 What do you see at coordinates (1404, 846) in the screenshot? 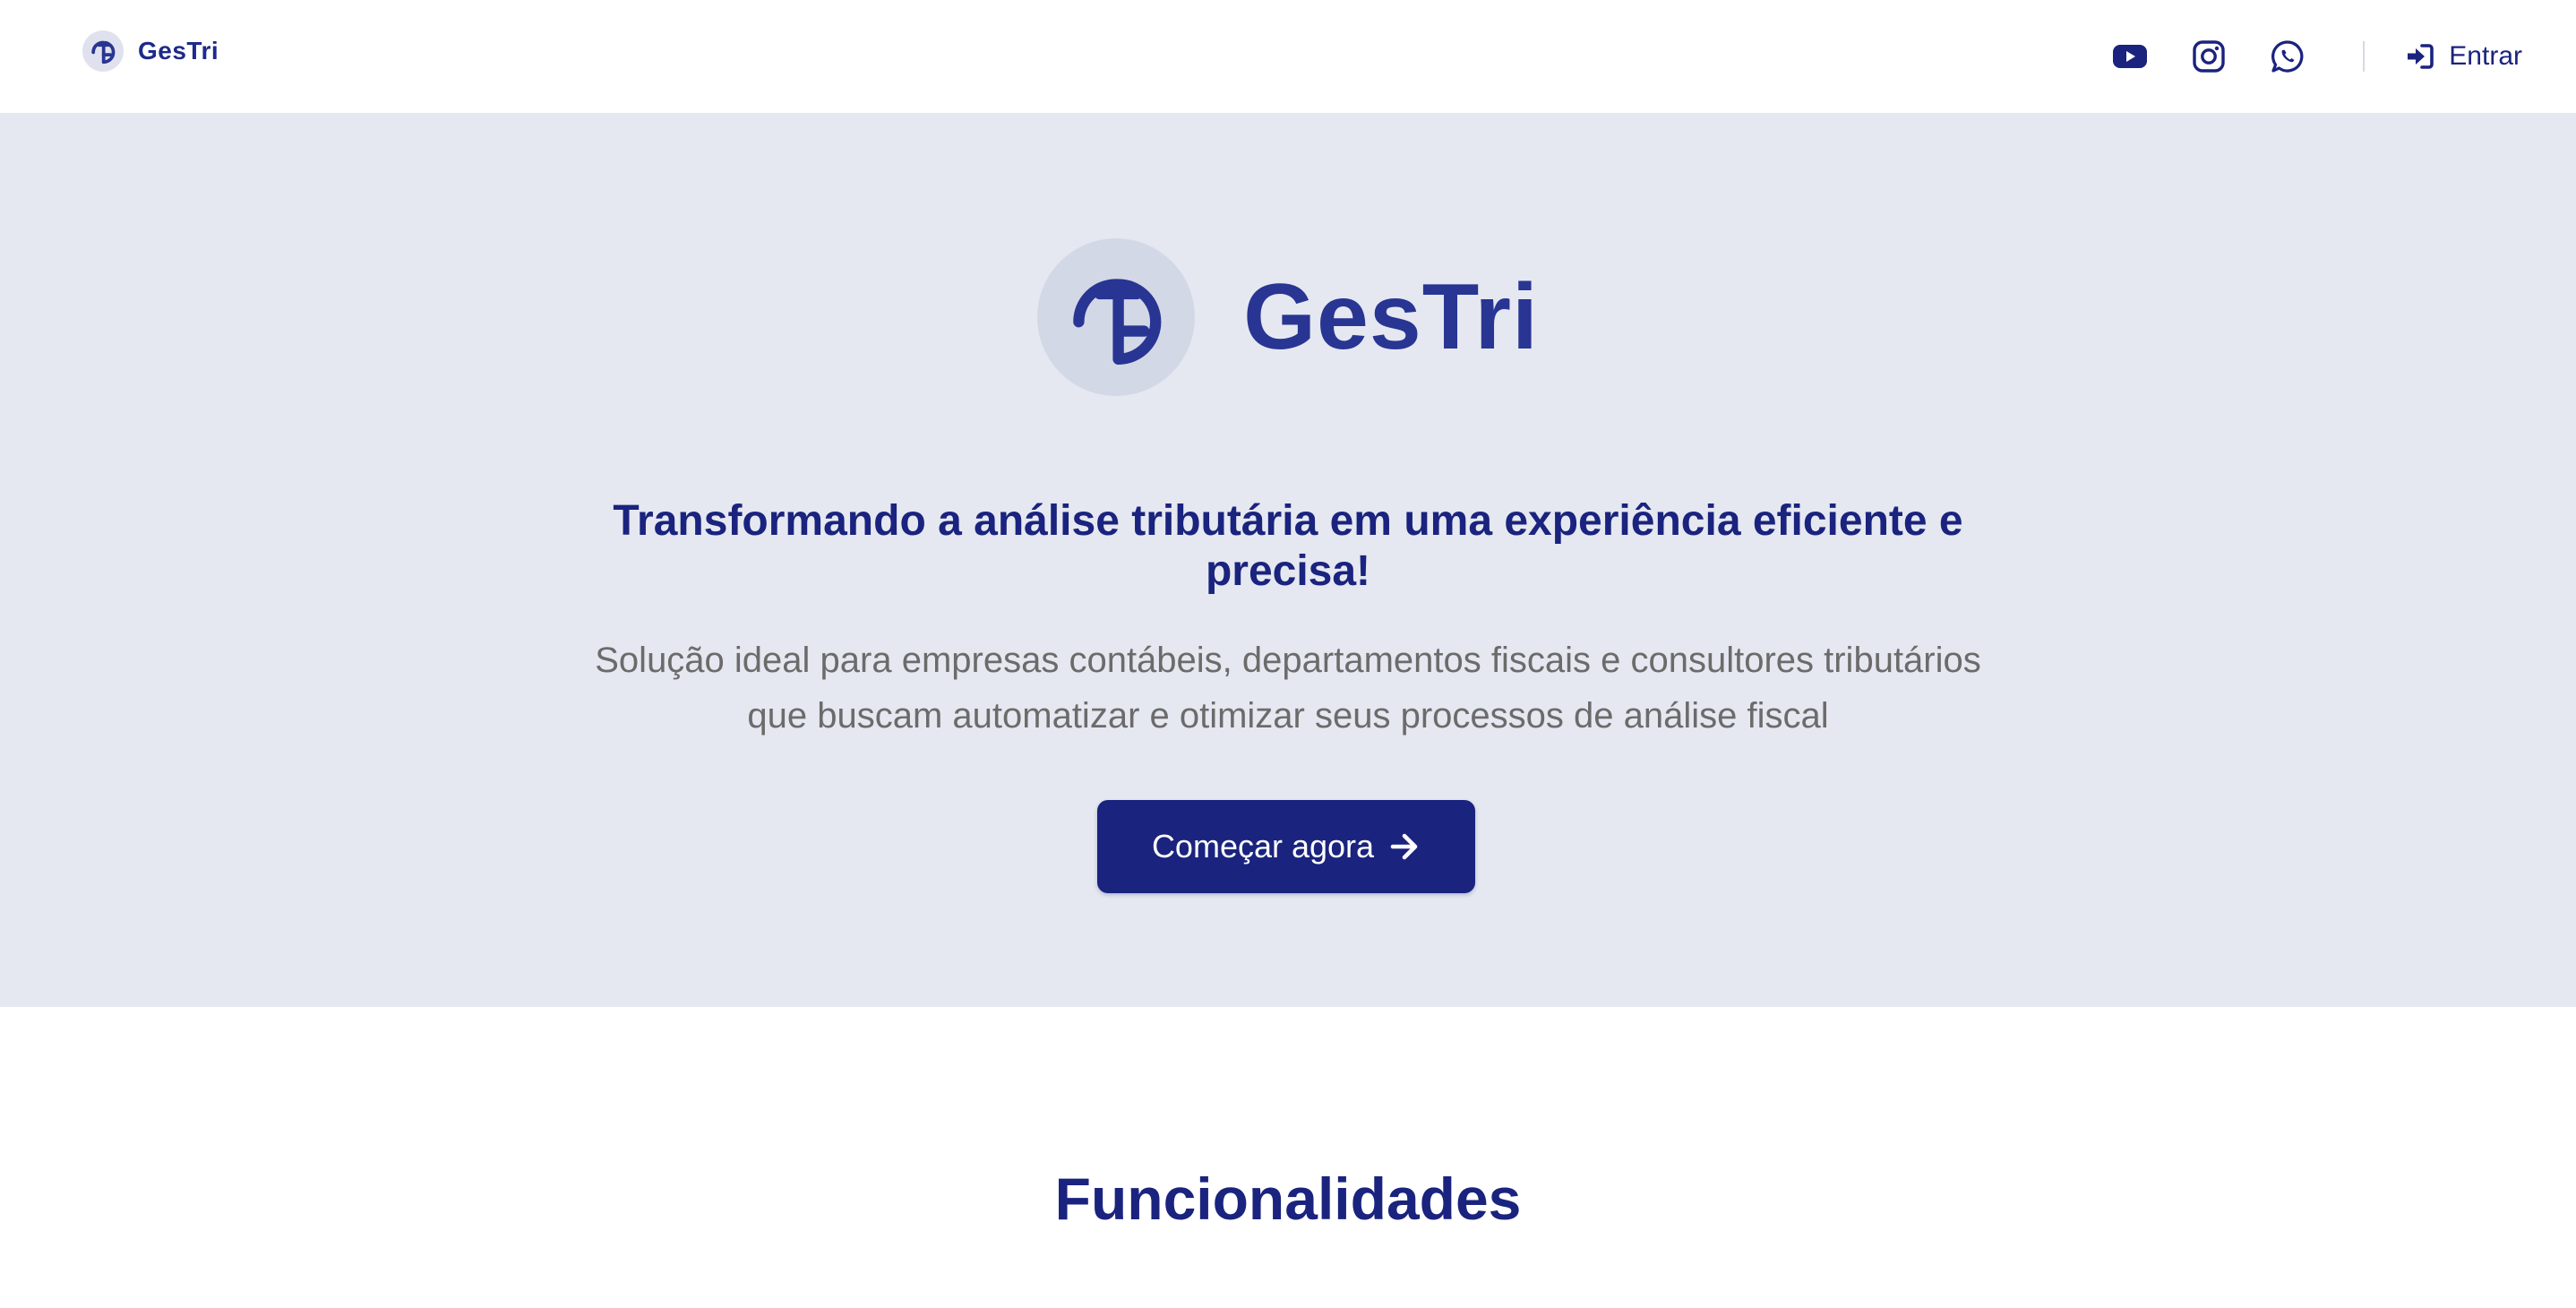
I see `arrow-right-icon` at bounding box center [1404, 846].